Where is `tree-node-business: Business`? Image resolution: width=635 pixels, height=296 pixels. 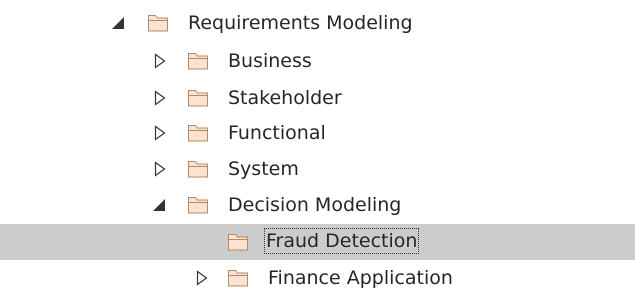
tree-node-business: Business is located at coordinates (317, 61).